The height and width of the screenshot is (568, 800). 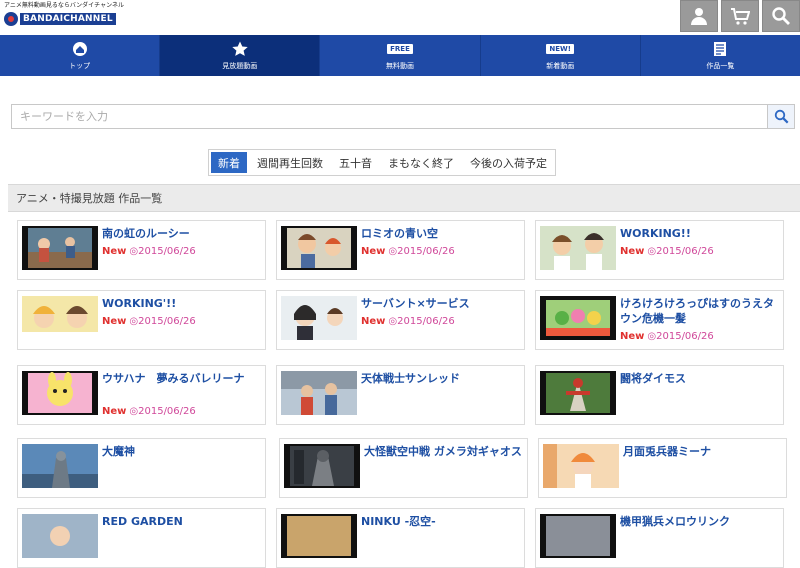 I want to click on nav-label: 作品一覧, so click(x=720, y=66).